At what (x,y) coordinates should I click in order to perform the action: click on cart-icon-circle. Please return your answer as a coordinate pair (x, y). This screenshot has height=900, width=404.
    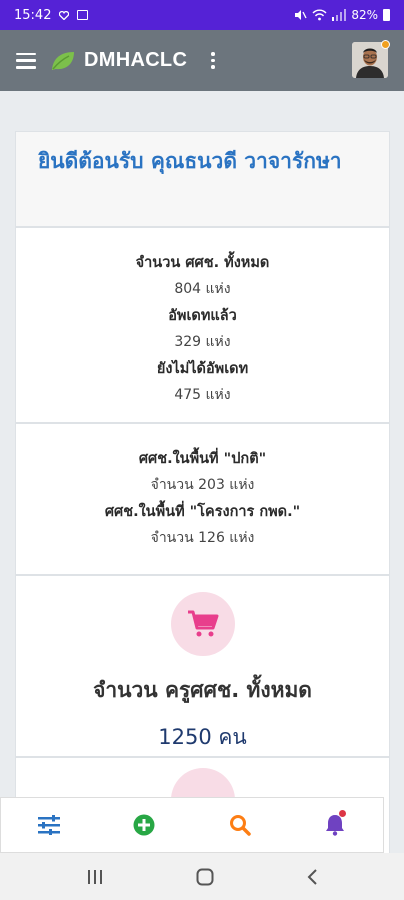
    Looking at the image, I should click on (202, 624).